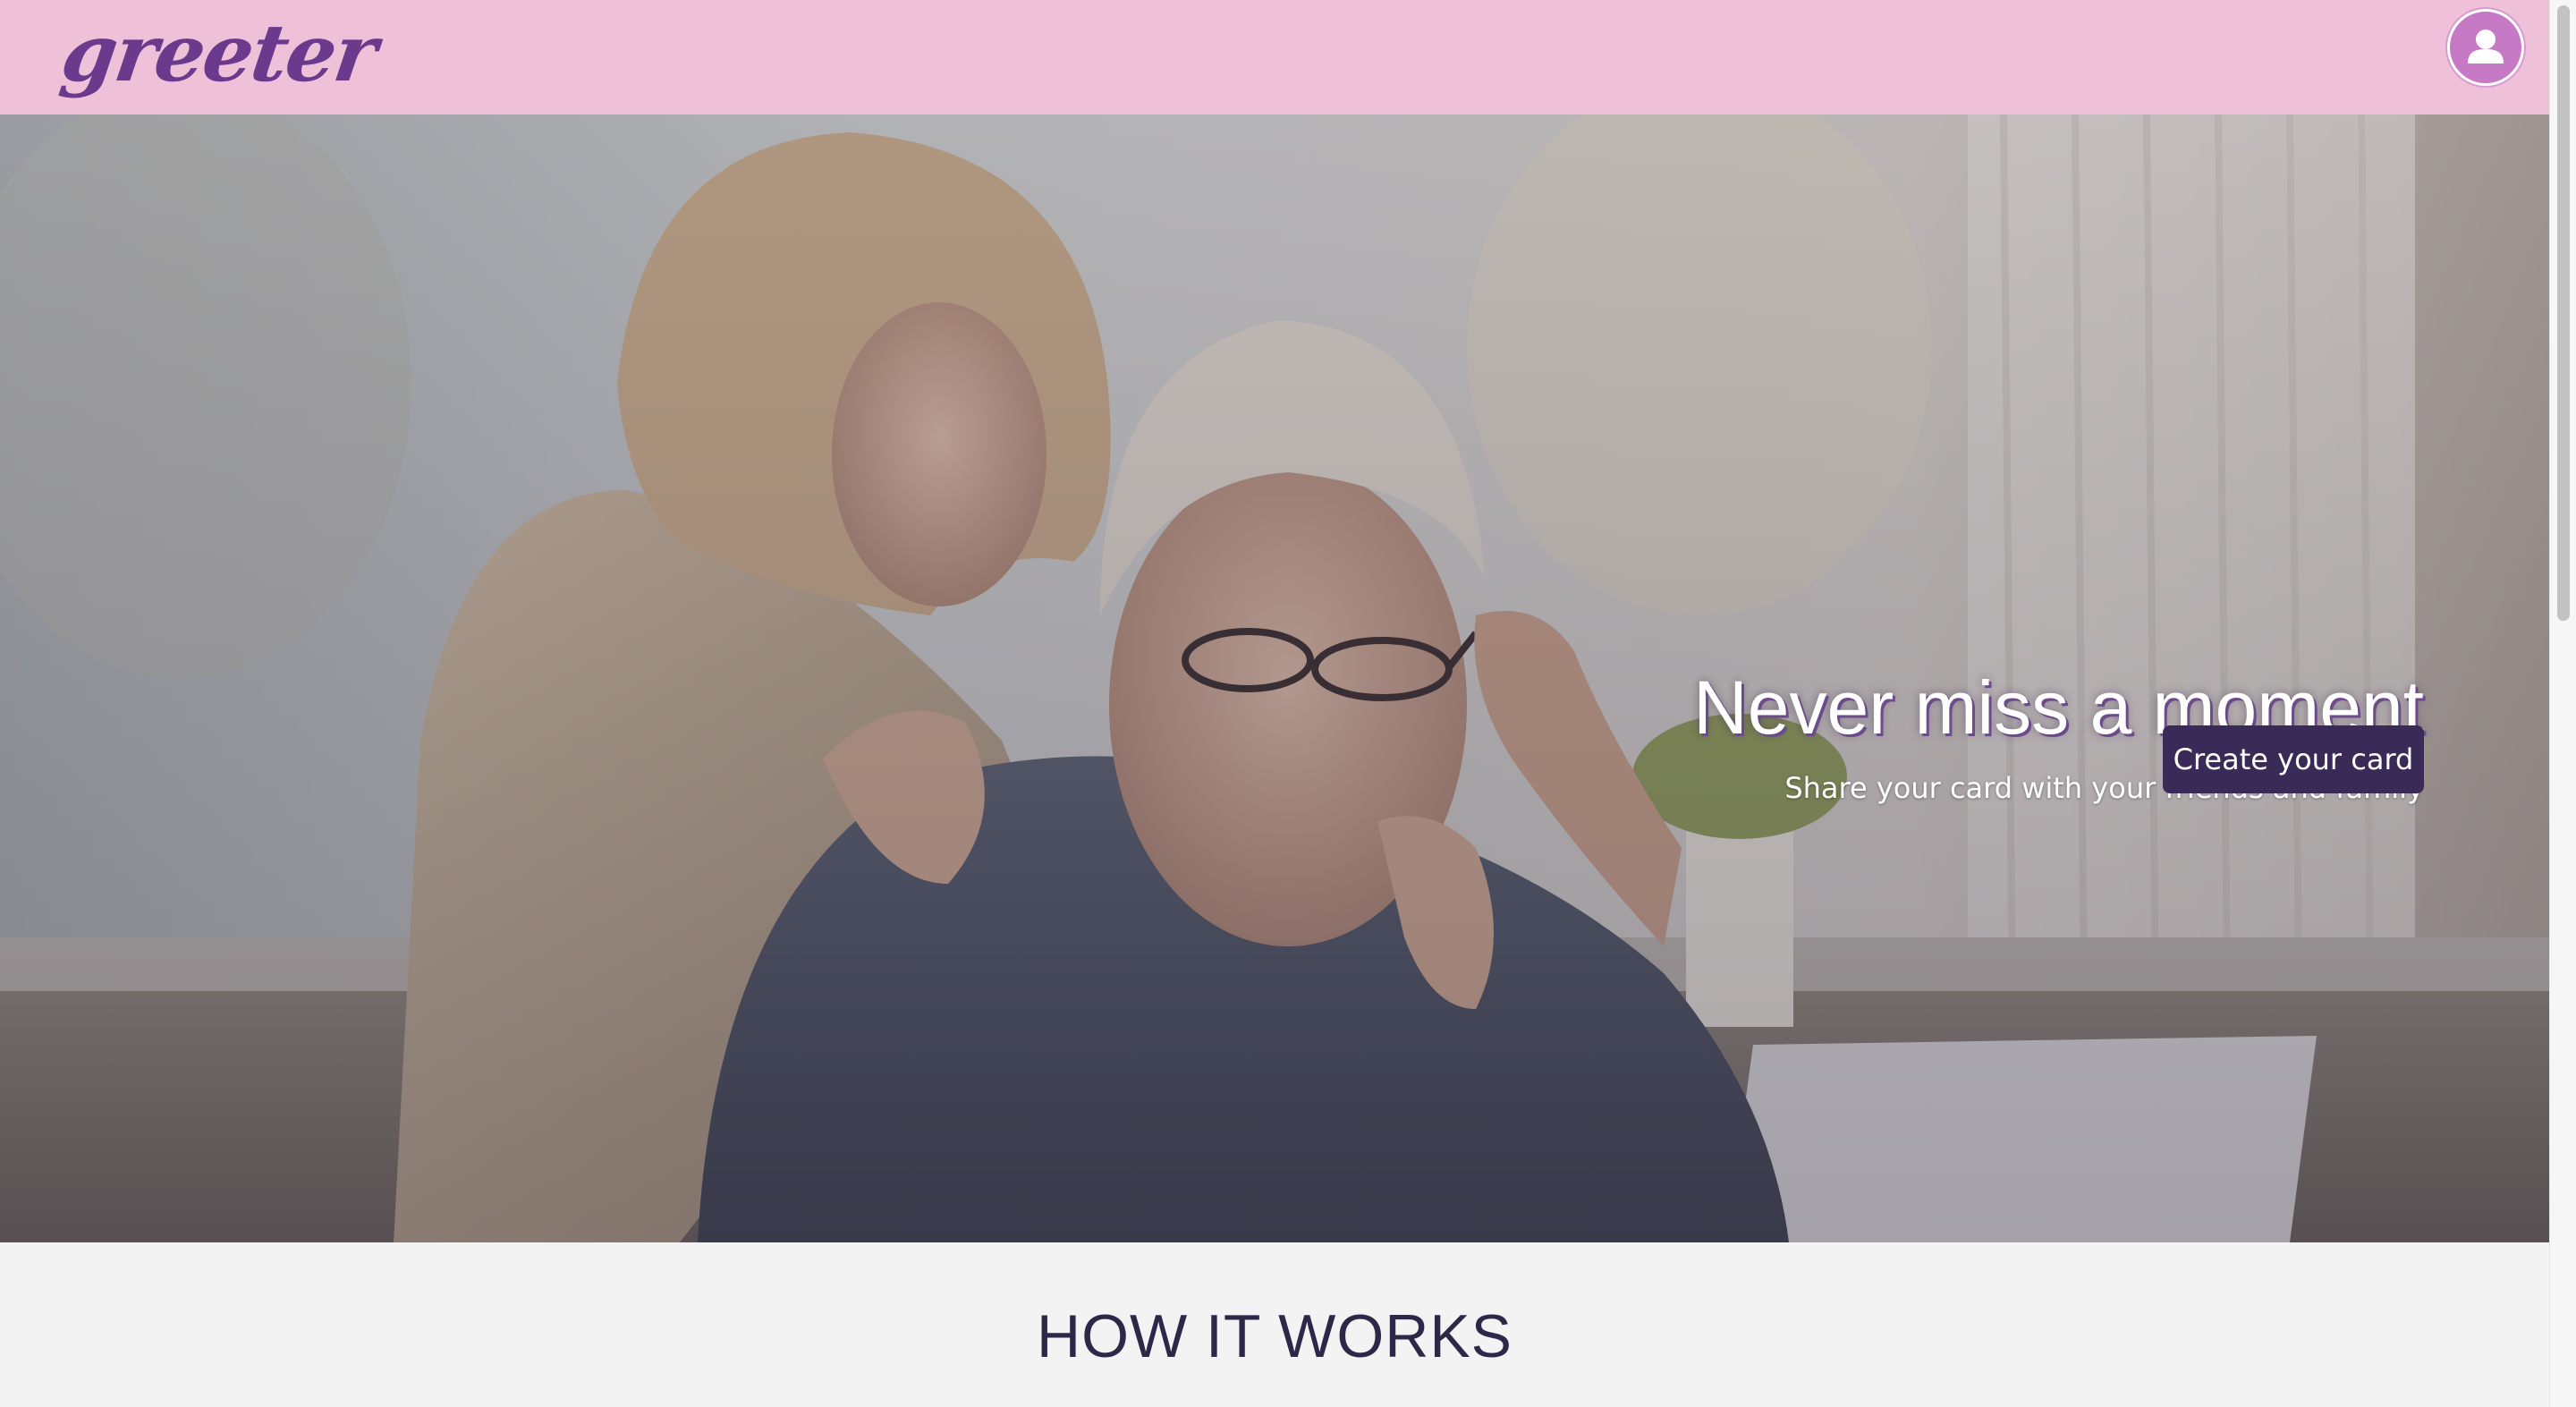 The image size is (2576, 1407). Describe the element at coordinates (218, 53) in the screenshot. I see `greeter-logo: greeter` at that location.